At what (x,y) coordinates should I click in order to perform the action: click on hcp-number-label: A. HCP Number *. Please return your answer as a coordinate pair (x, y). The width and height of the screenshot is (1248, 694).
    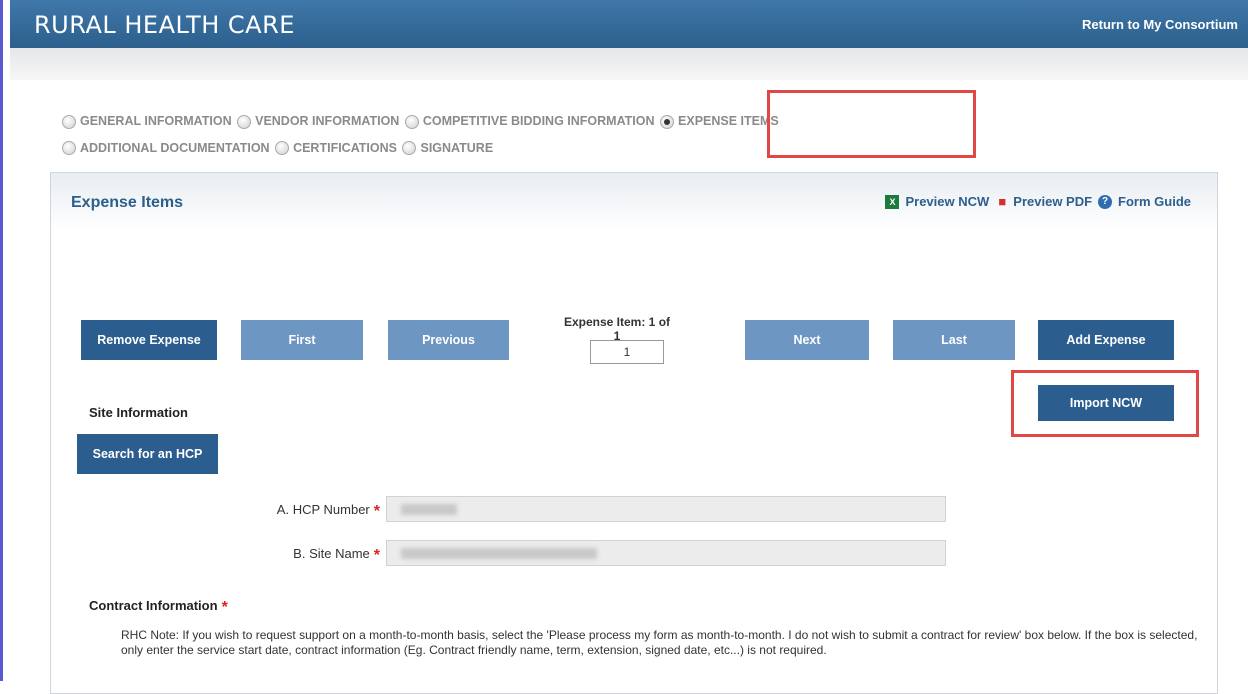
    Looking at the image, I should click on (328, 511).